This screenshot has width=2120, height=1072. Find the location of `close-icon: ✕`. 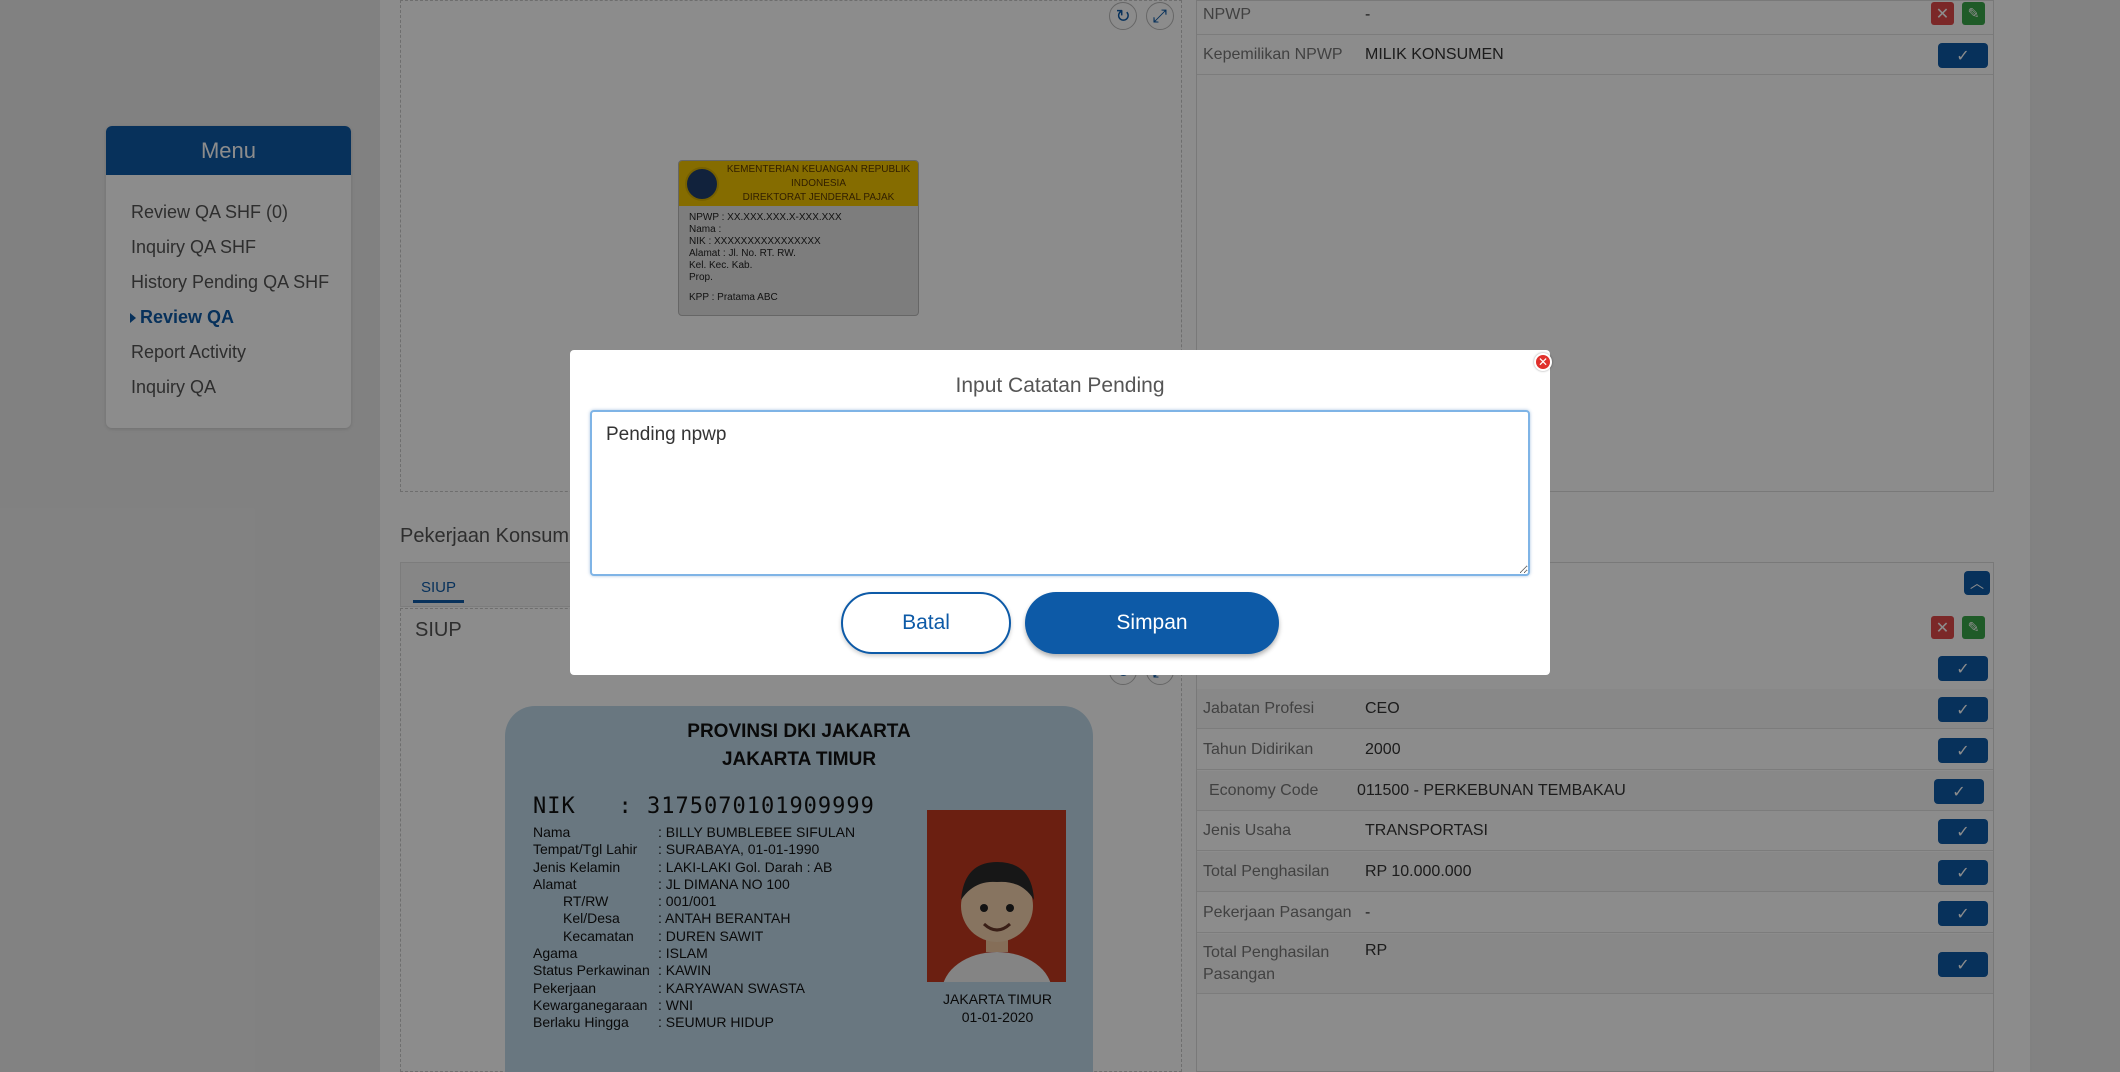

close-icon: ✕ is located at coordinates (1543, 362).